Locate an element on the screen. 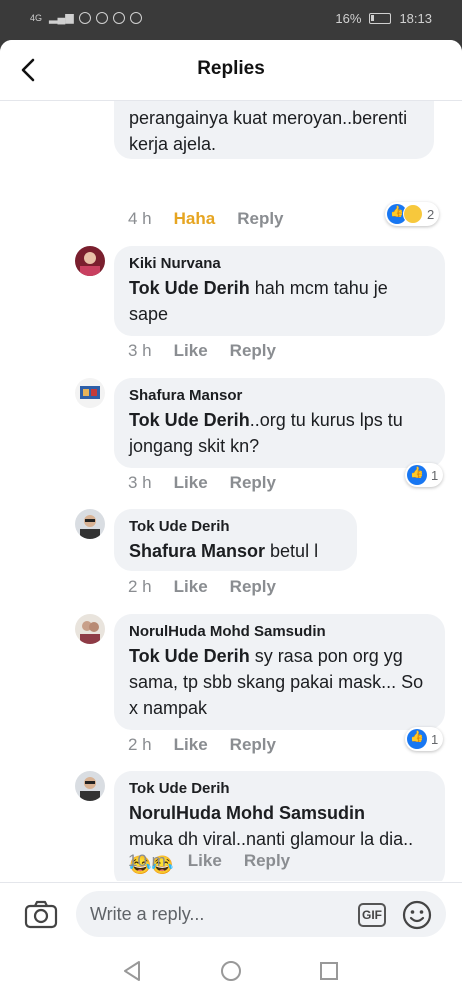 The height and width of the screenshot is (1000, 462). page-title: Replies is located at coordinates (231, 68).